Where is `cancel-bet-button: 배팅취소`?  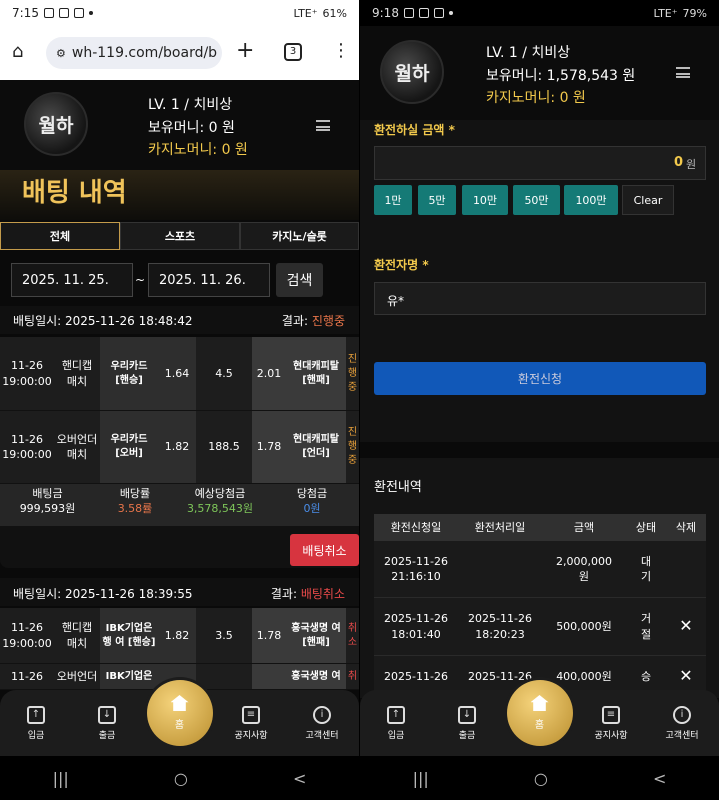 cancel-bet-button: 배팅취소 is located at coordinates (324, 550).